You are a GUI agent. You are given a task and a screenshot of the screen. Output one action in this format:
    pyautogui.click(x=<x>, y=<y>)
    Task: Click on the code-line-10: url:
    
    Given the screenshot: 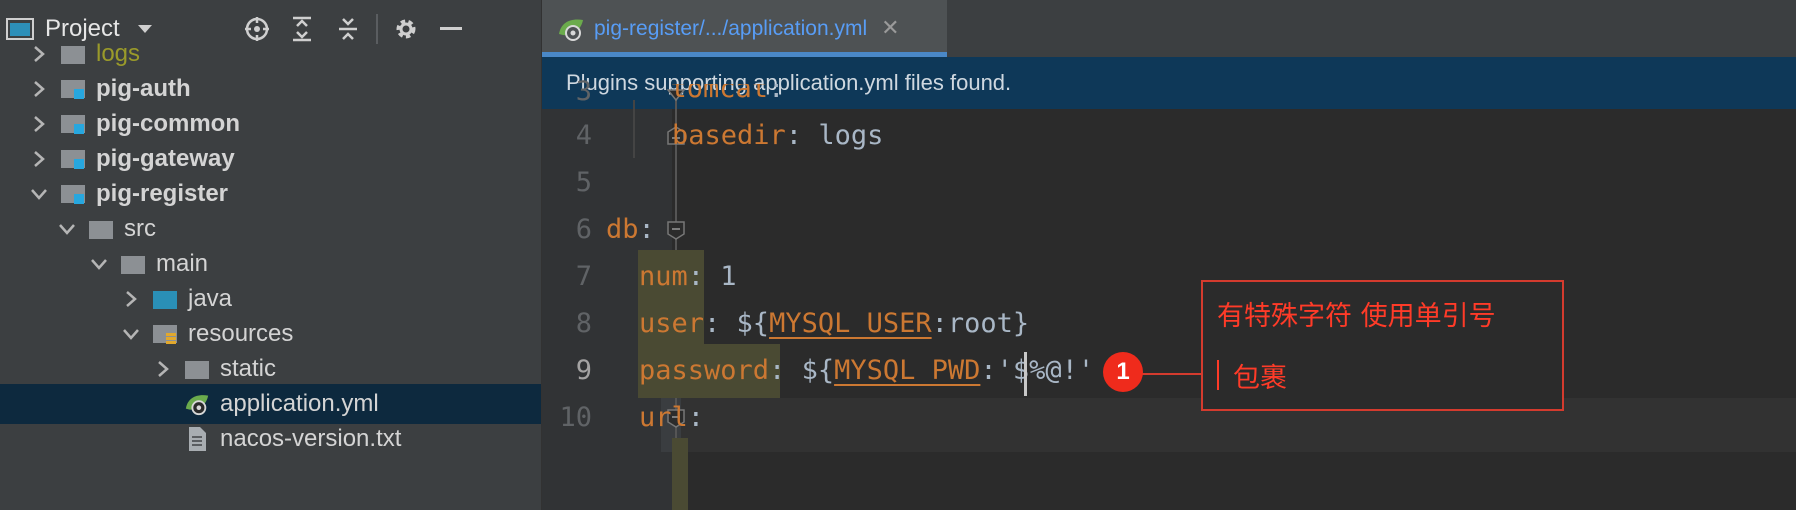 What is the action you would take?
    pyautogui.click(x=671, y=418)
    